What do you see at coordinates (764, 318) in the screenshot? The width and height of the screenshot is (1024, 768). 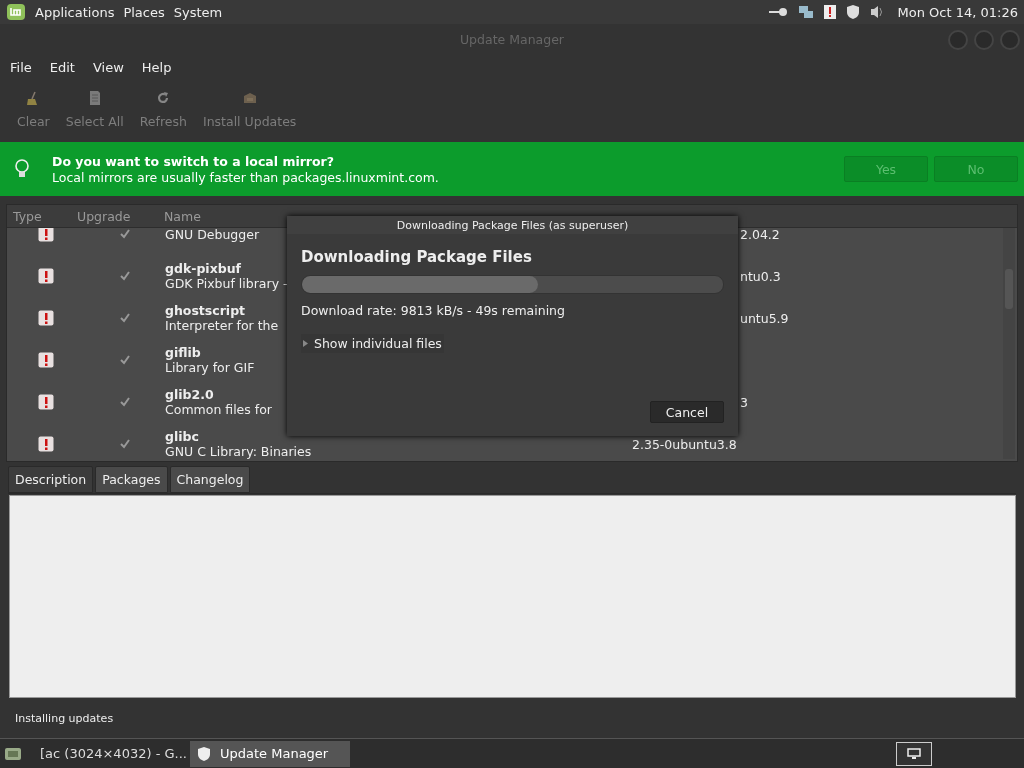 I see `version-text: untu5.9` at bounding box center [764, 318].